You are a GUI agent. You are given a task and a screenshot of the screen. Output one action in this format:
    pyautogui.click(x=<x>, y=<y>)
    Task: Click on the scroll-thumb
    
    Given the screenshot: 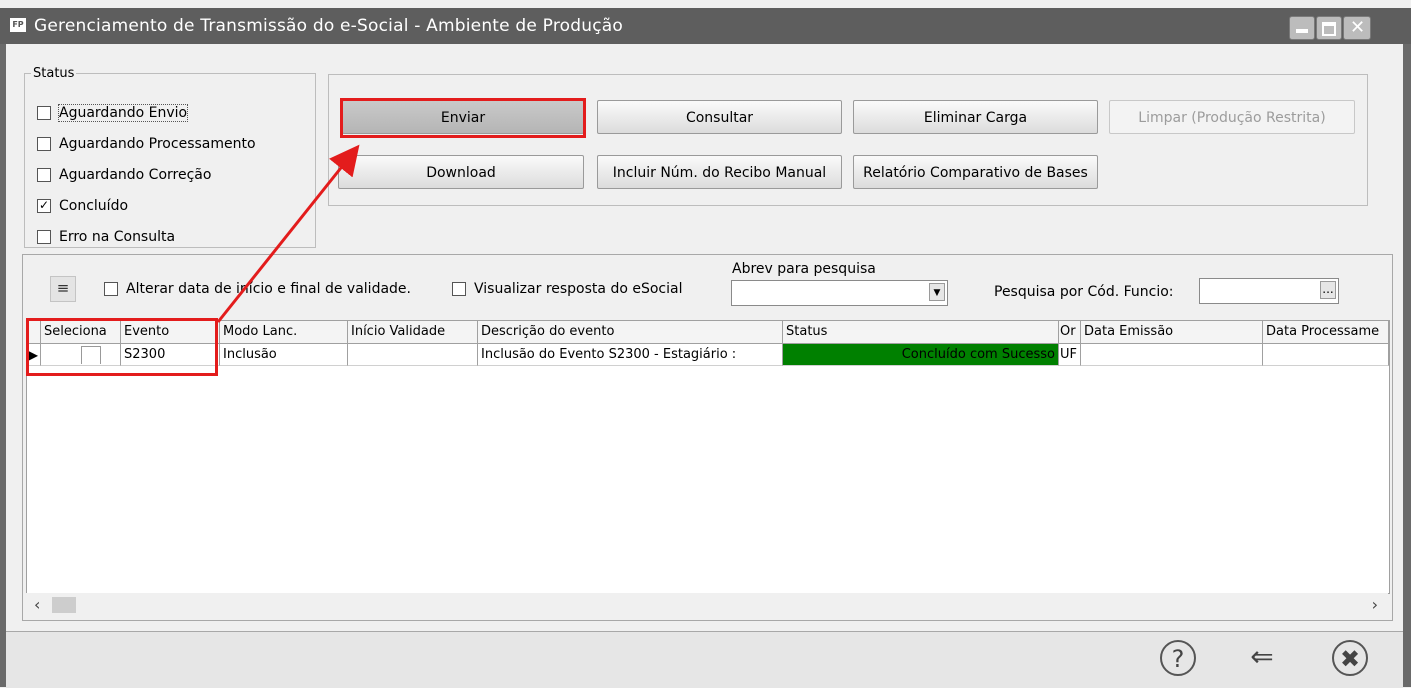 What is the action you would take?
    pyautogui.click(x=64, y=605)
    